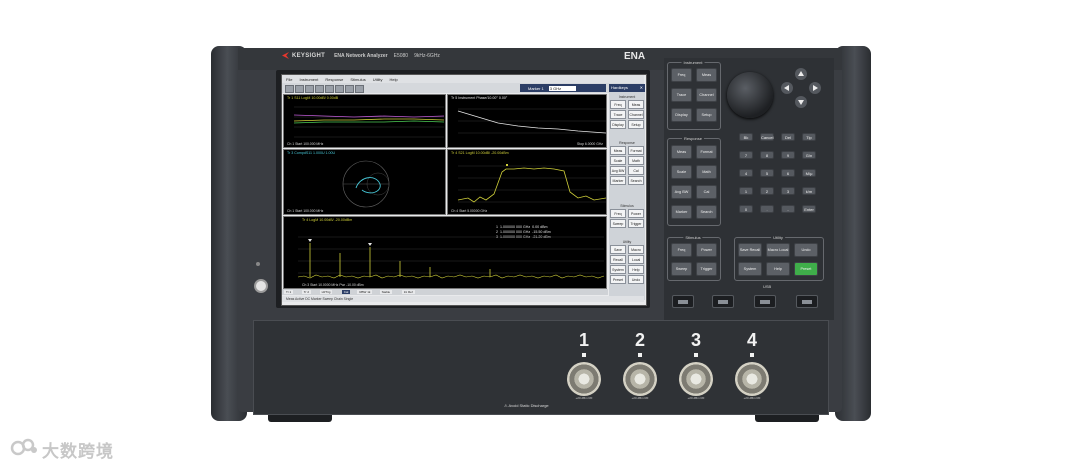  I want to click on status-tab: Int Ref, so click(408, 292).